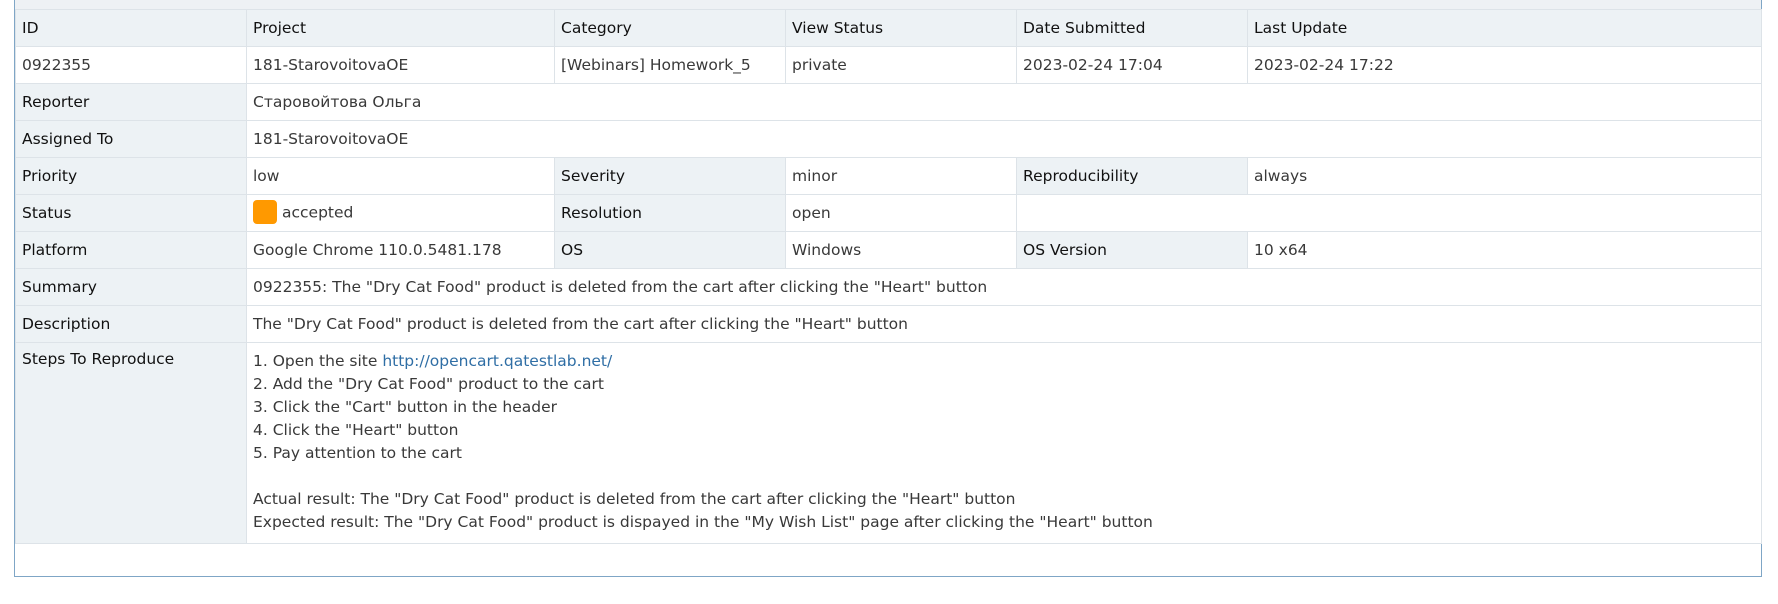 The image size is (1778, 604). I want to click on reproducibility-value: always, so click(1504, 176).